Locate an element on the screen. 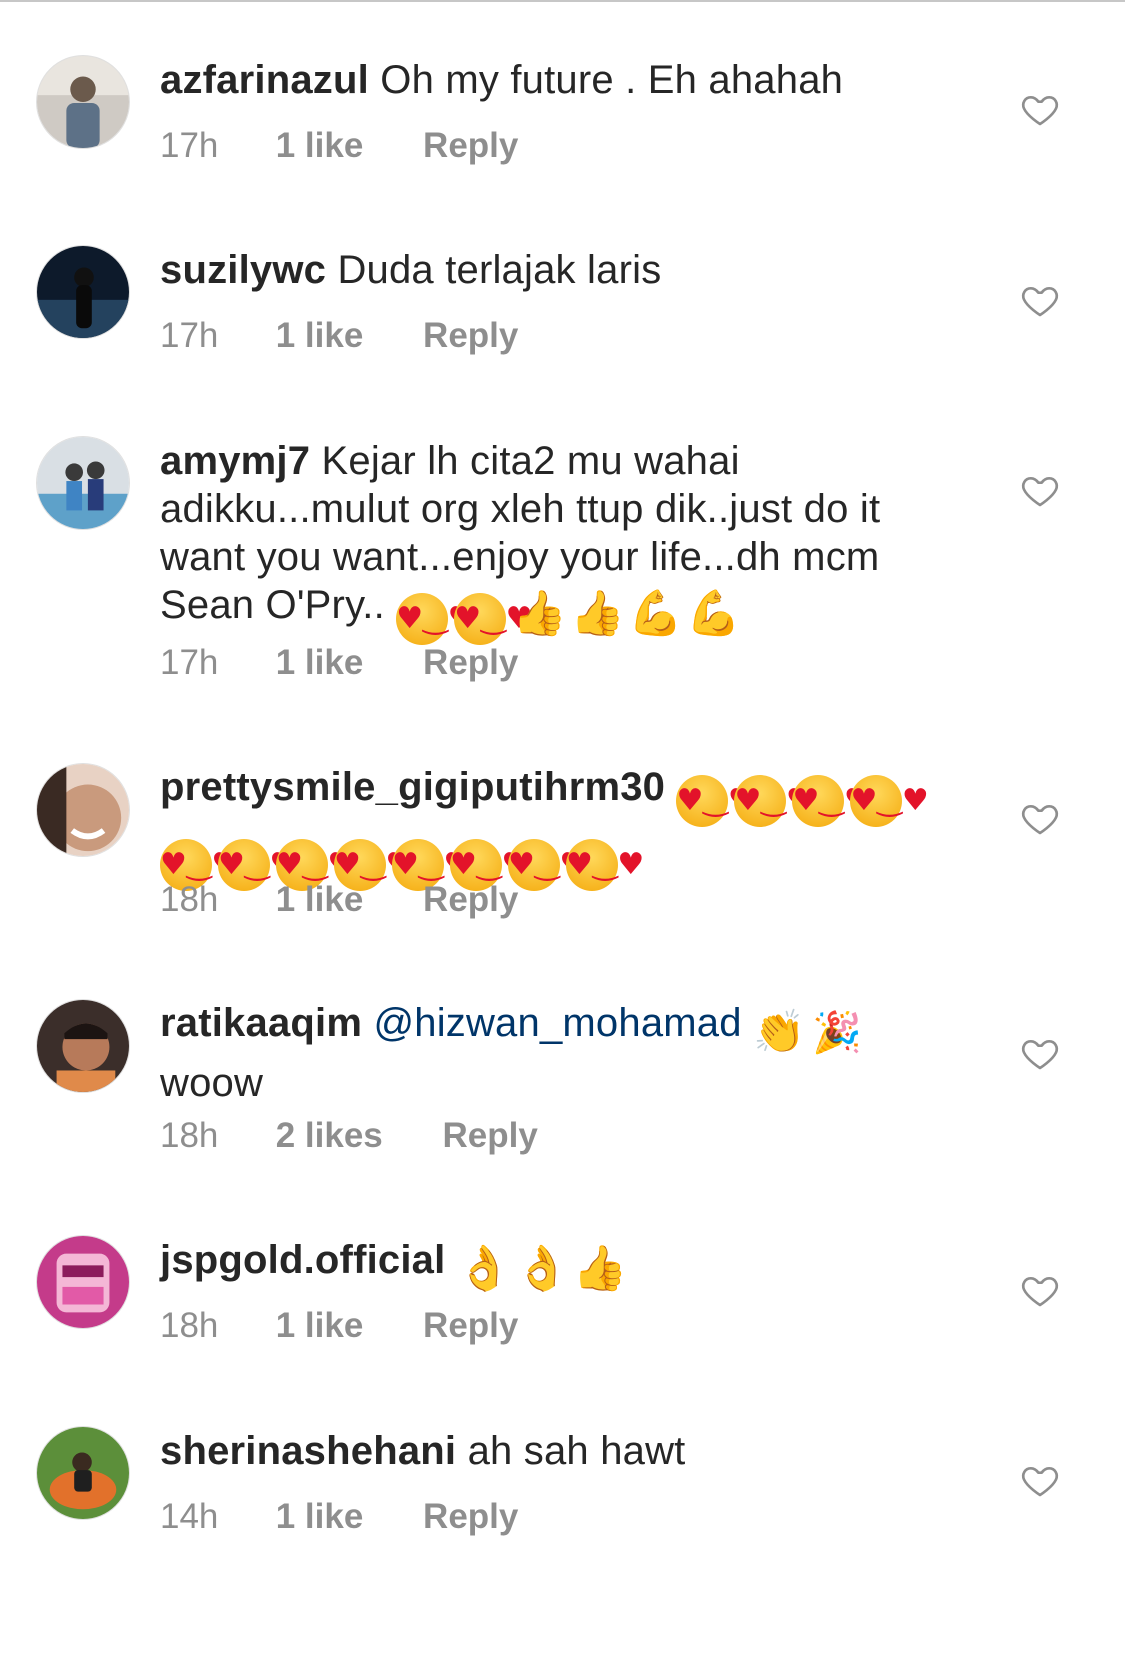  comment-body: Duda terlajak laris is located at coordinates (499, 270).